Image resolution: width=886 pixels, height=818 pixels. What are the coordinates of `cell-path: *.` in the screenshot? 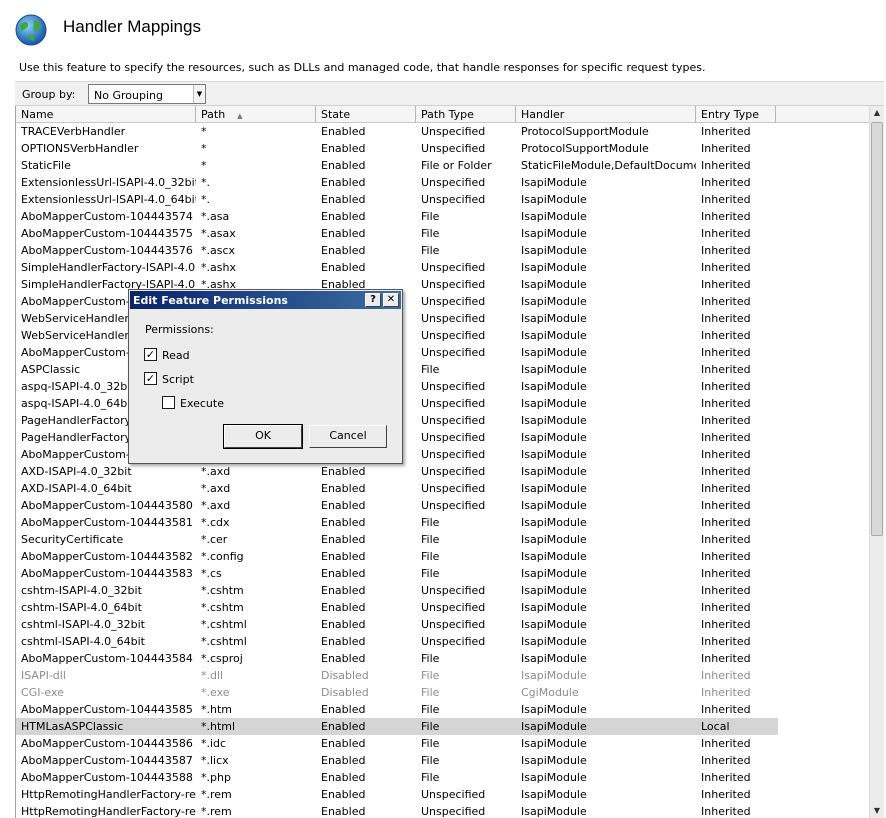 It's located at (205, 199).